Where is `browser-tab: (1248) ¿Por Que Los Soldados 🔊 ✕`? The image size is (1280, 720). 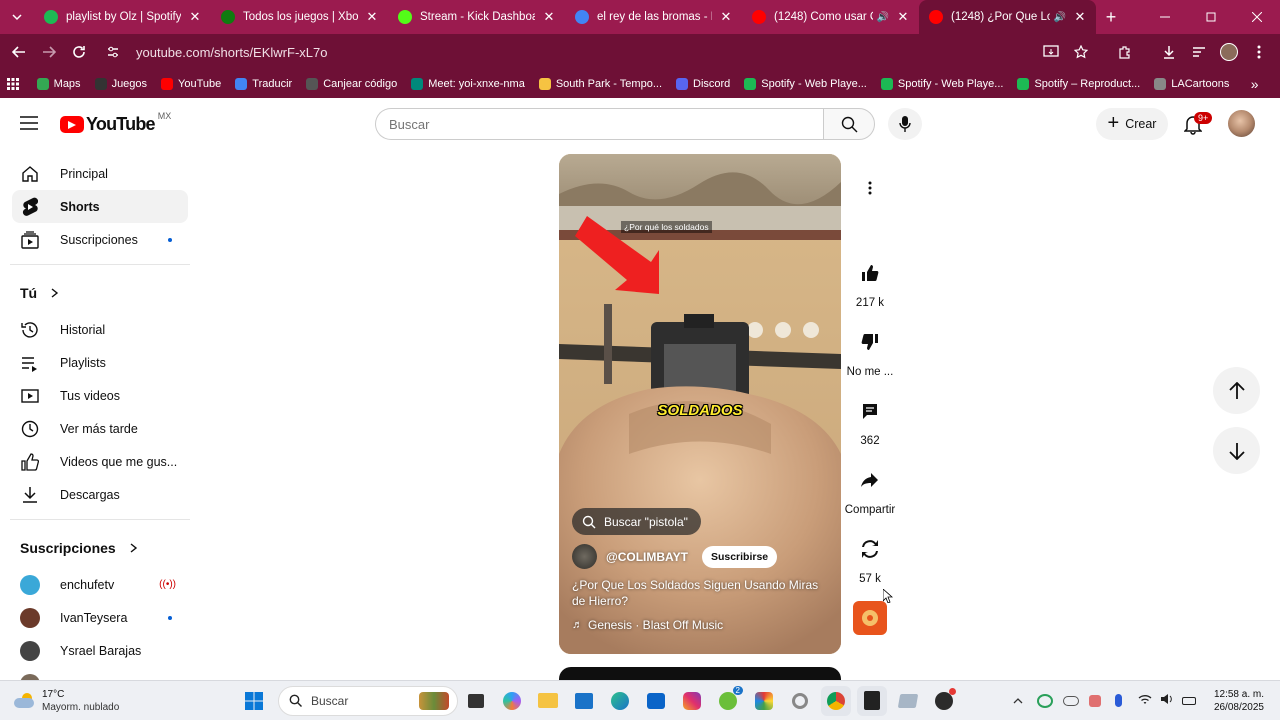 browser-tab: (1248) ¿Por Que Los Soldados 🔊 ✕ is located at coordinates (1007, 17).